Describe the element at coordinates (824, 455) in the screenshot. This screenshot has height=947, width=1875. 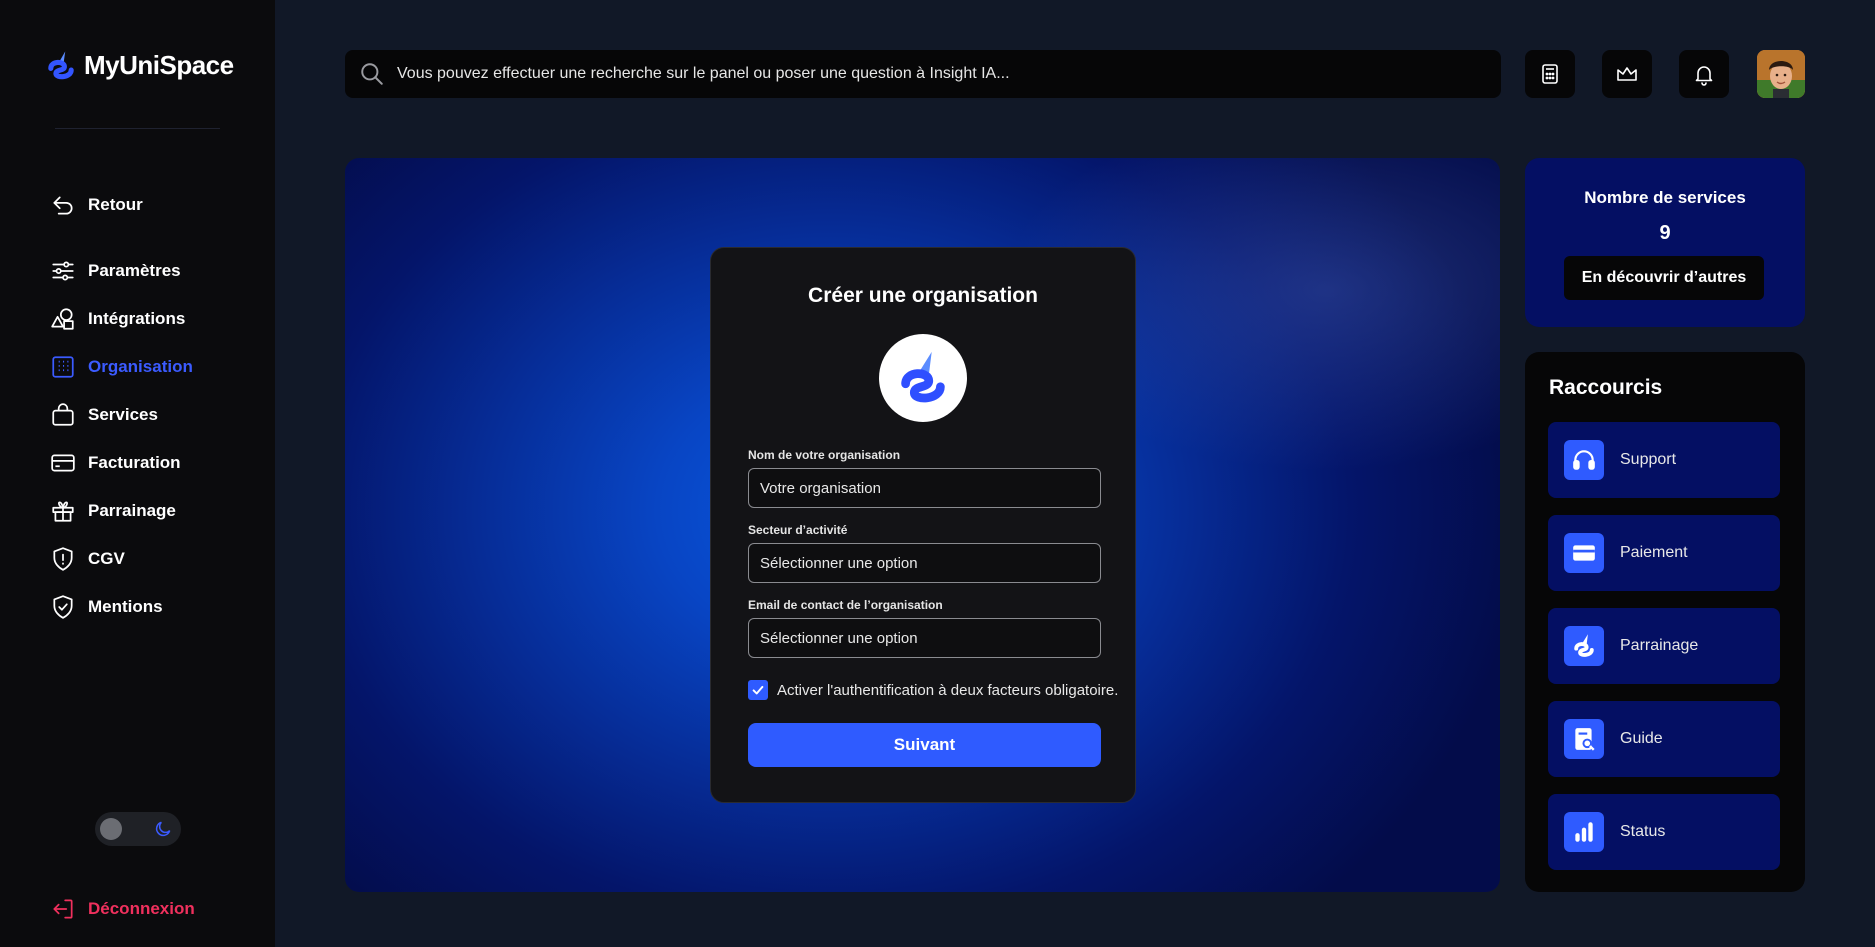
I see `org-name-label: Nom de votre organisation` at that location.